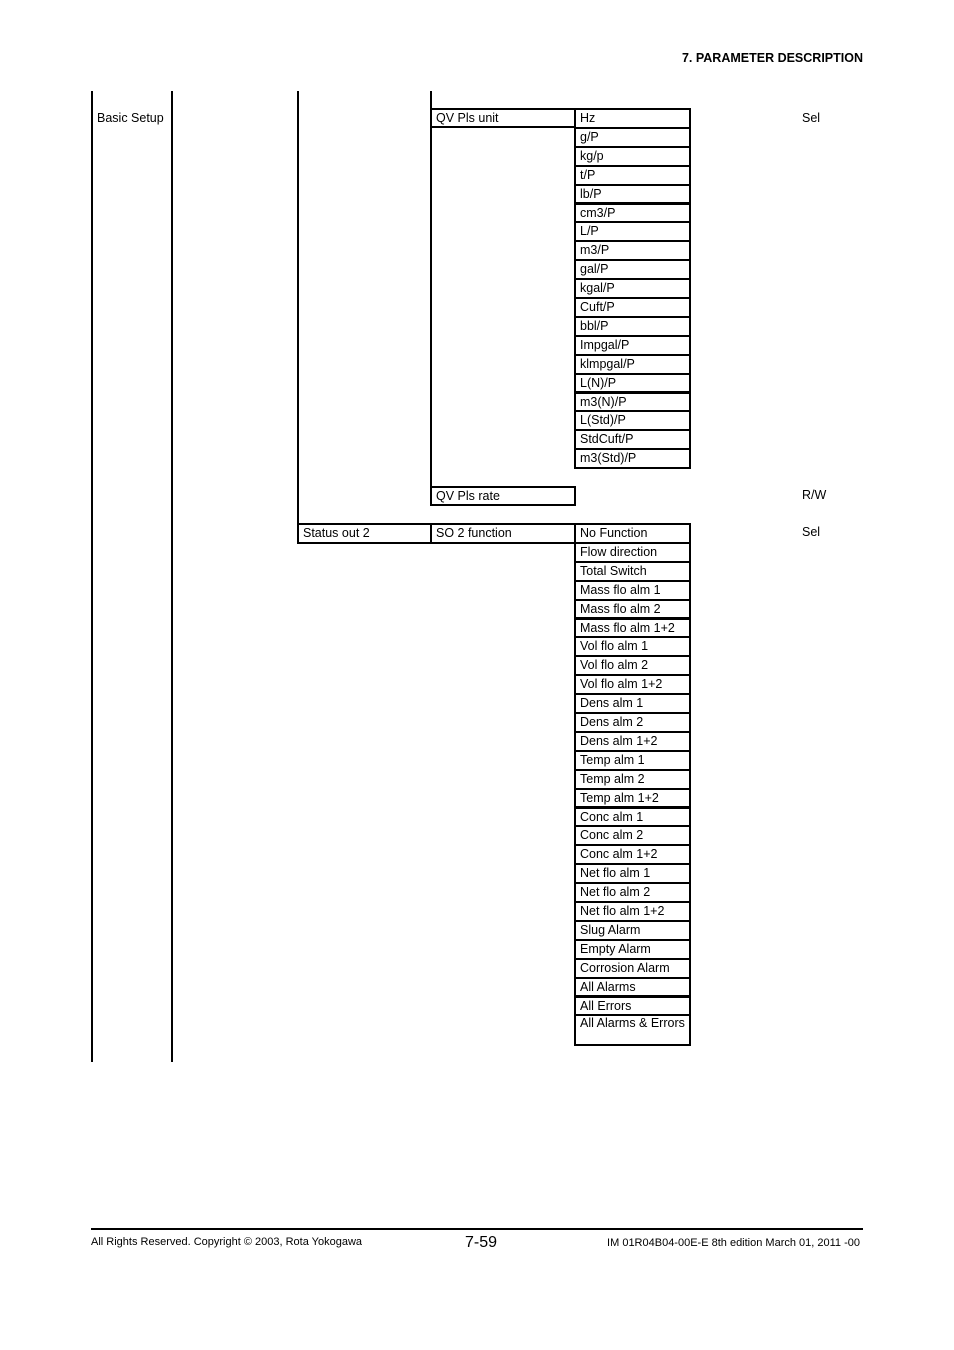 Image resolution: width=954 pixels, height=1350 pixels. What do you see at coordinates (481, 1242) in the screenshot?
I see `page-number: 7-59` at bounding box center [481, 1242].